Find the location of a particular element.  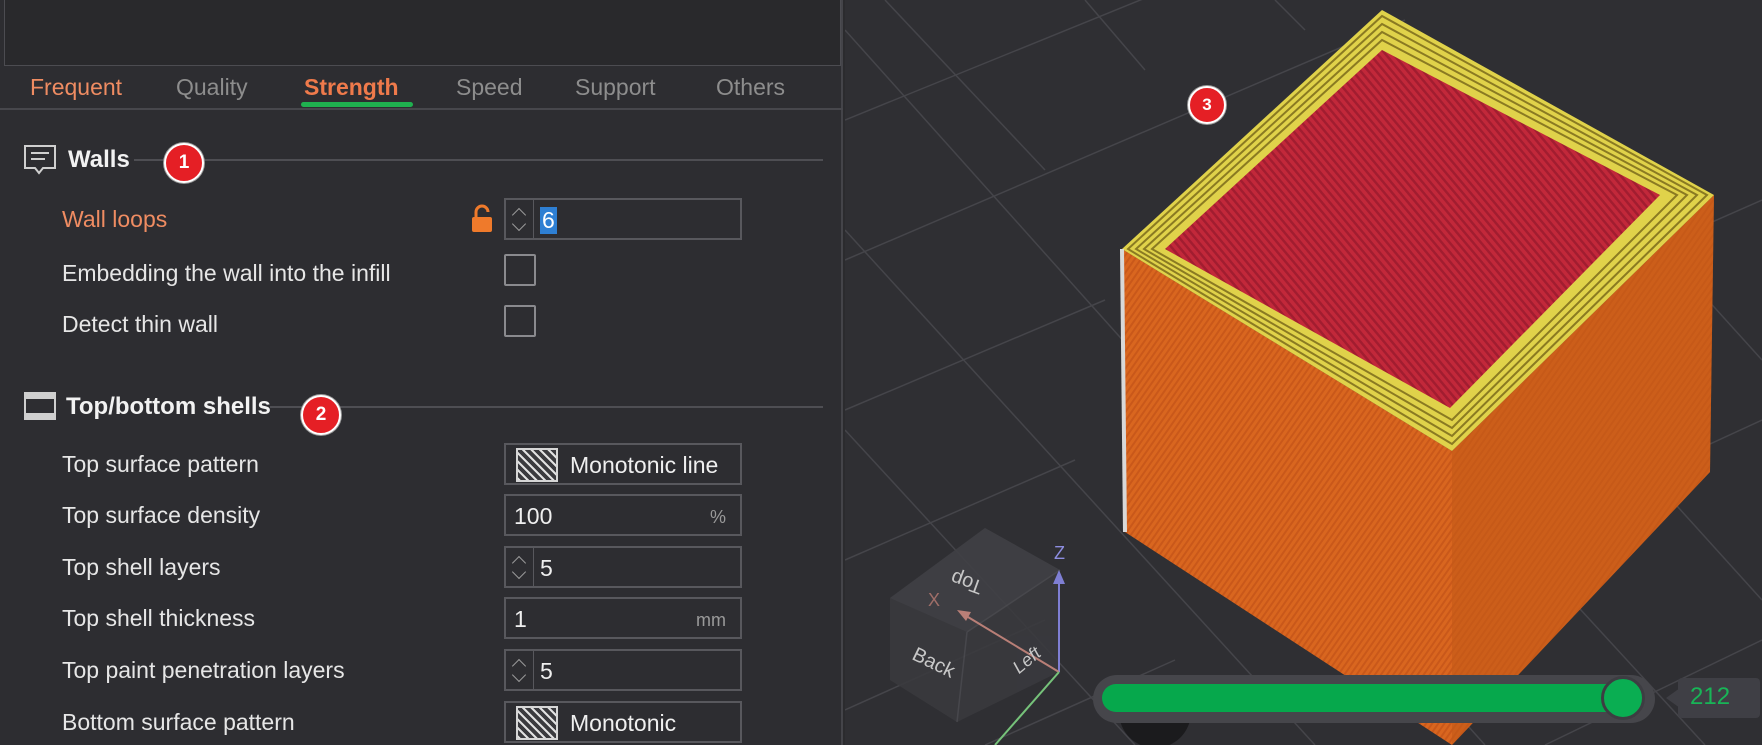

embed-wall-label: Embedding the wall into the infill is located at coordinates (226, 273).